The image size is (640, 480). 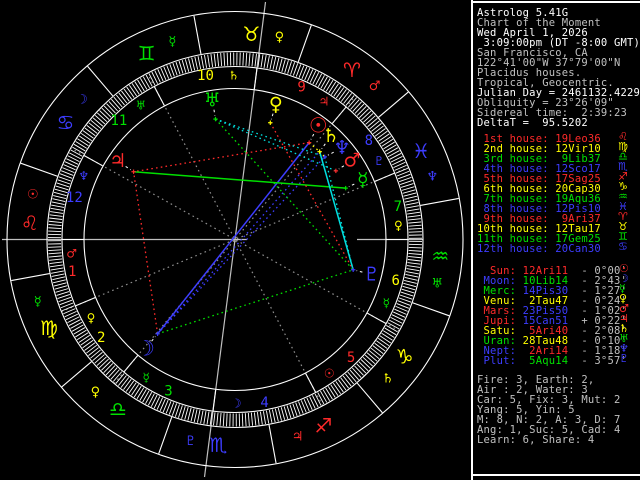 I want to click on house-number-3: 3, so click(x=168, y=392).